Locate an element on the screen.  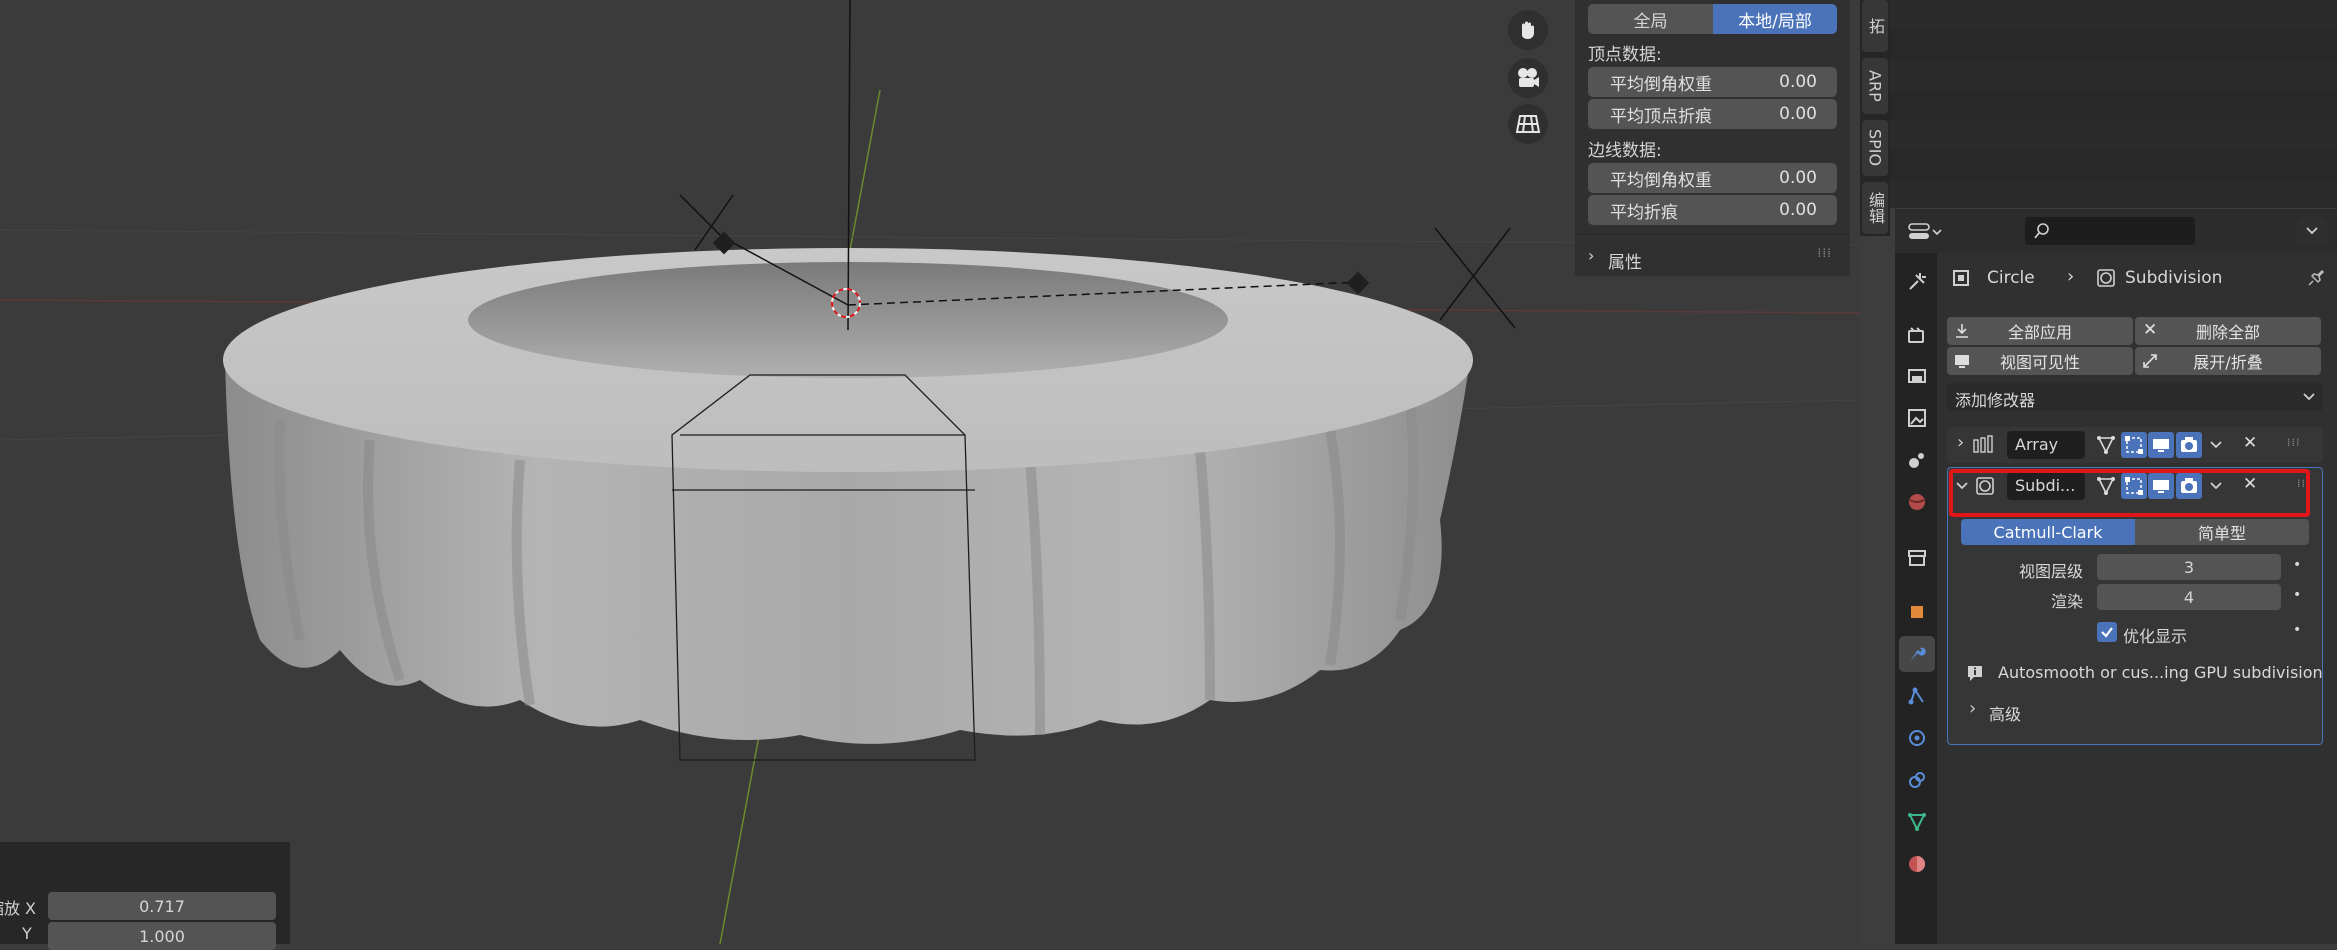
last-operator-panel: 缩放 X 0.717 Y 1.000 is located at coordinates (145, 896).